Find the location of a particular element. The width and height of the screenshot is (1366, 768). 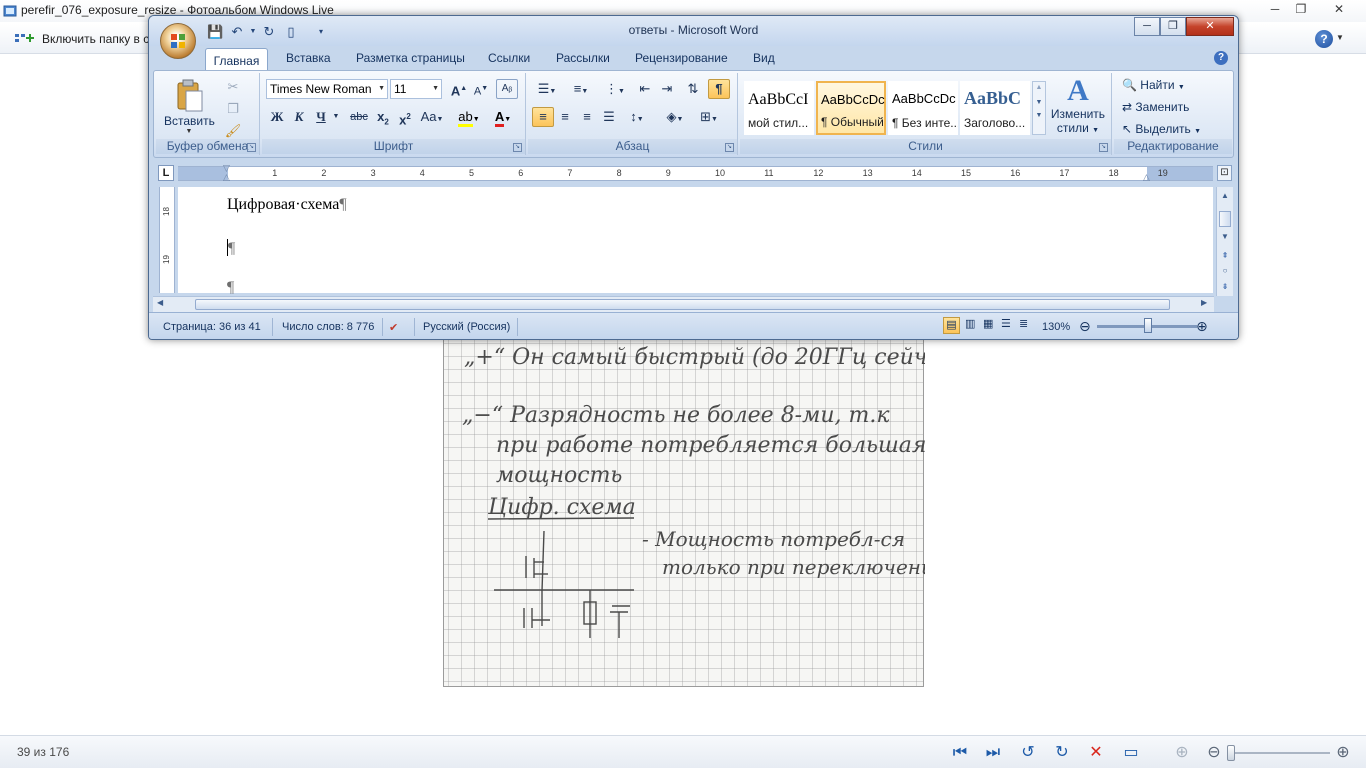

show-formatting-marks-icon: ¶ is located at coordinates (719, 89).